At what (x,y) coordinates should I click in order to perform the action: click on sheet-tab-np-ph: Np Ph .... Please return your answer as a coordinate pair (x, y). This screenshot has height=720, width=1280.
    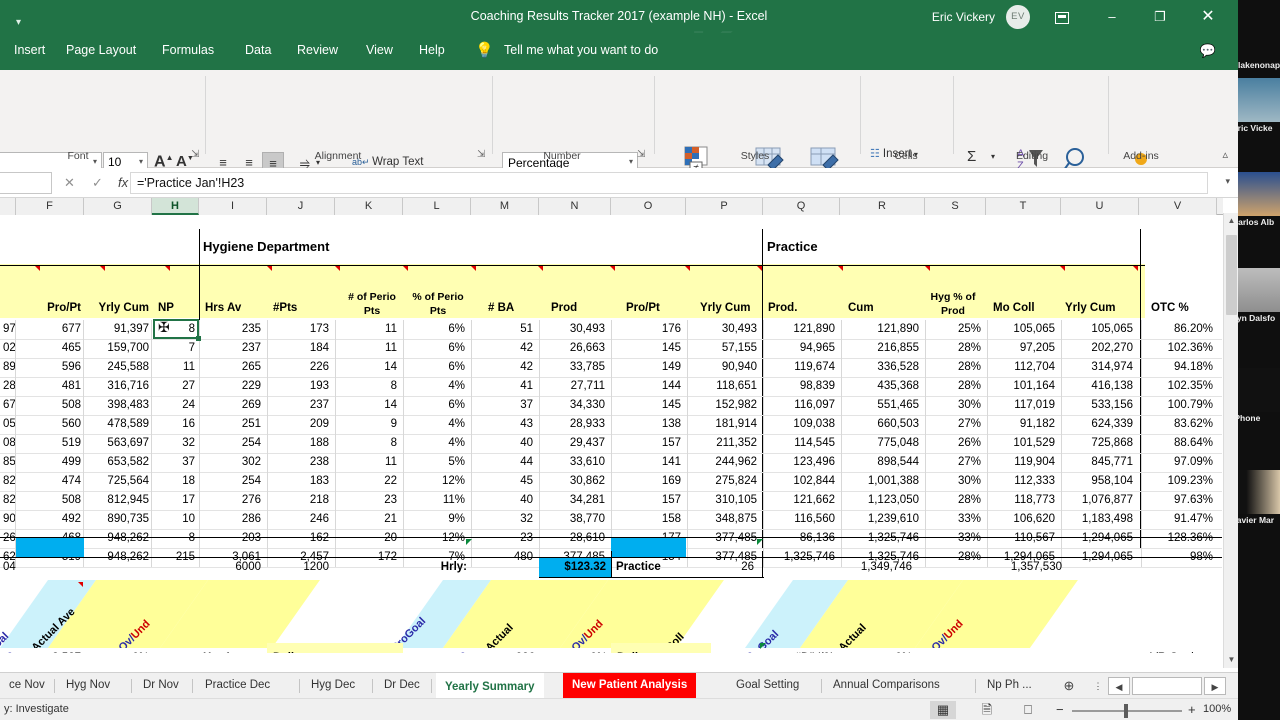
    Looking at the image, I should click on (1009, 685).